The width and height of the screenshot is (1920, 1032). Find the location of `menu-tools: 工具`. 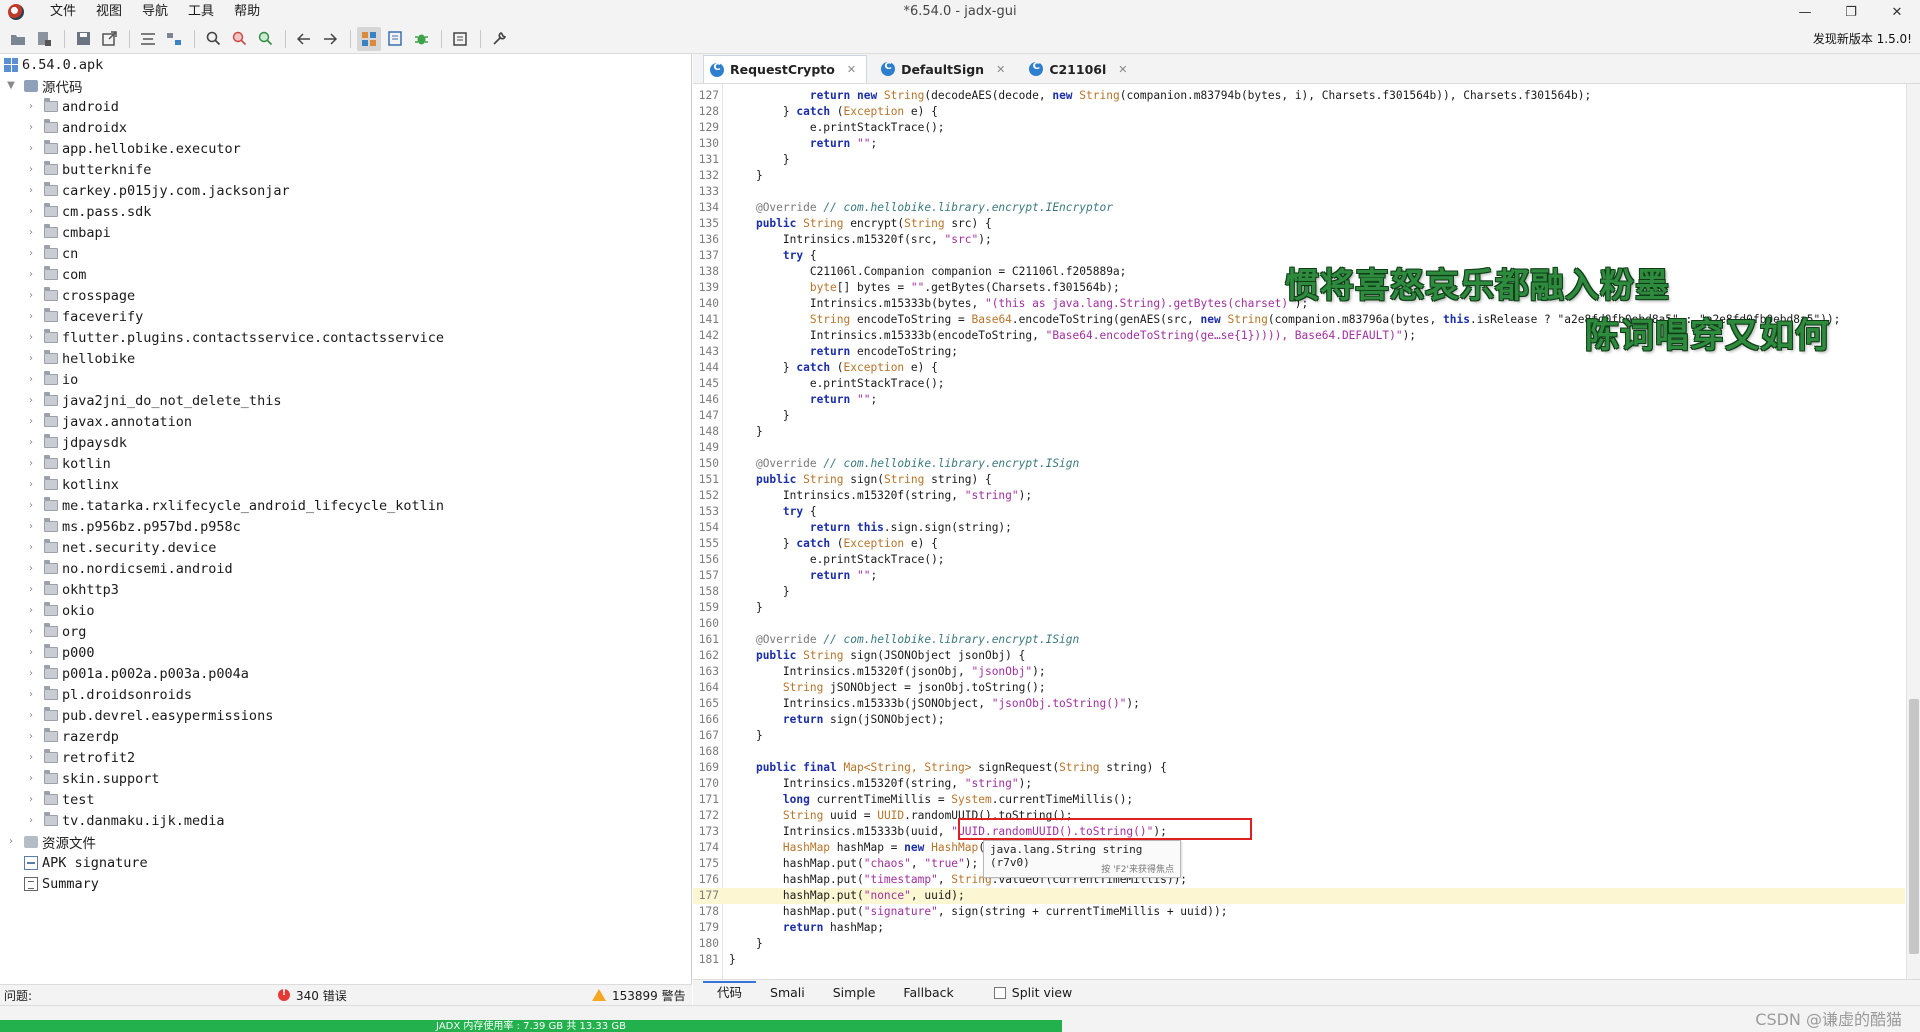

menu-tools: 工具 is located at coordinates (201, 12).